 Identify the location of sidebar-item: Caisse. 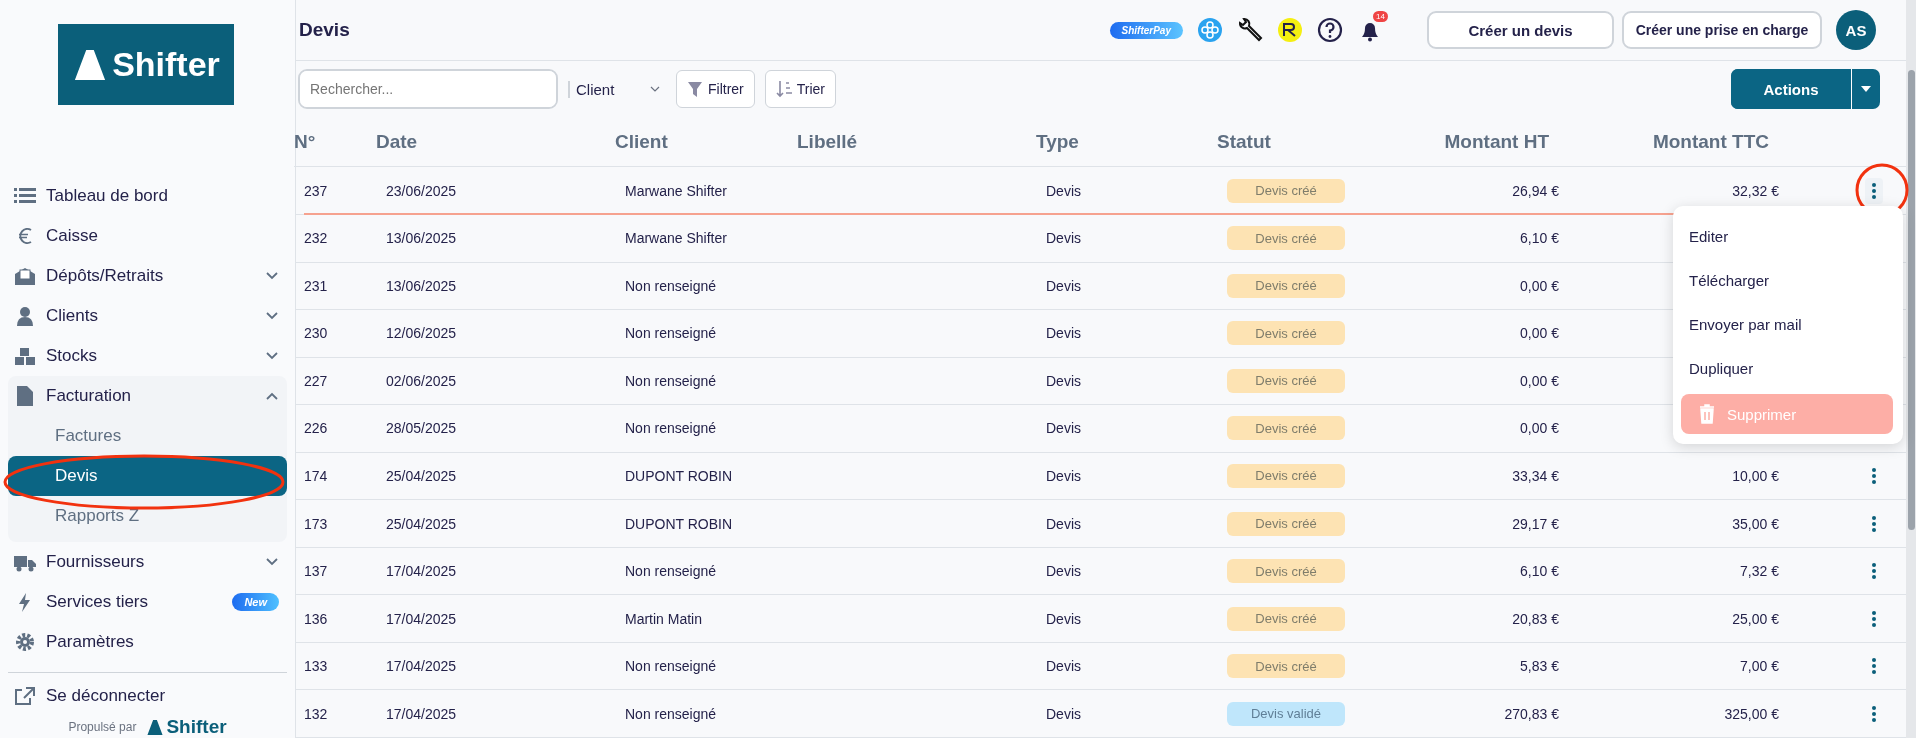
(147, 236).